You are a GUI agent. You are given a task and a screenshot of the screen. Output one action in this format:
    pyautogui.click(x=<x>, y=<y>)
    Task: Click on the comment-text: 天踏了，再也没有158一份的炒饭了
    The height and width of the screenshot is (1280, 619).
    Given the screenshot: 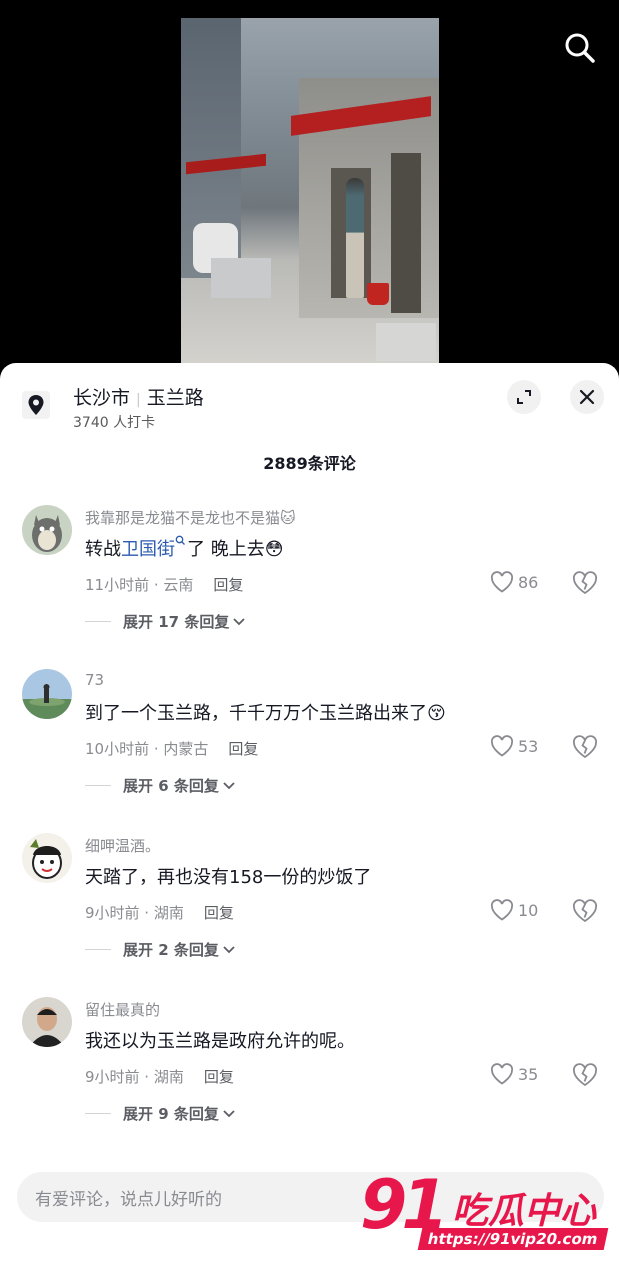 What is the action you would take?
    pyautogui.click(x=228, y=877)
    